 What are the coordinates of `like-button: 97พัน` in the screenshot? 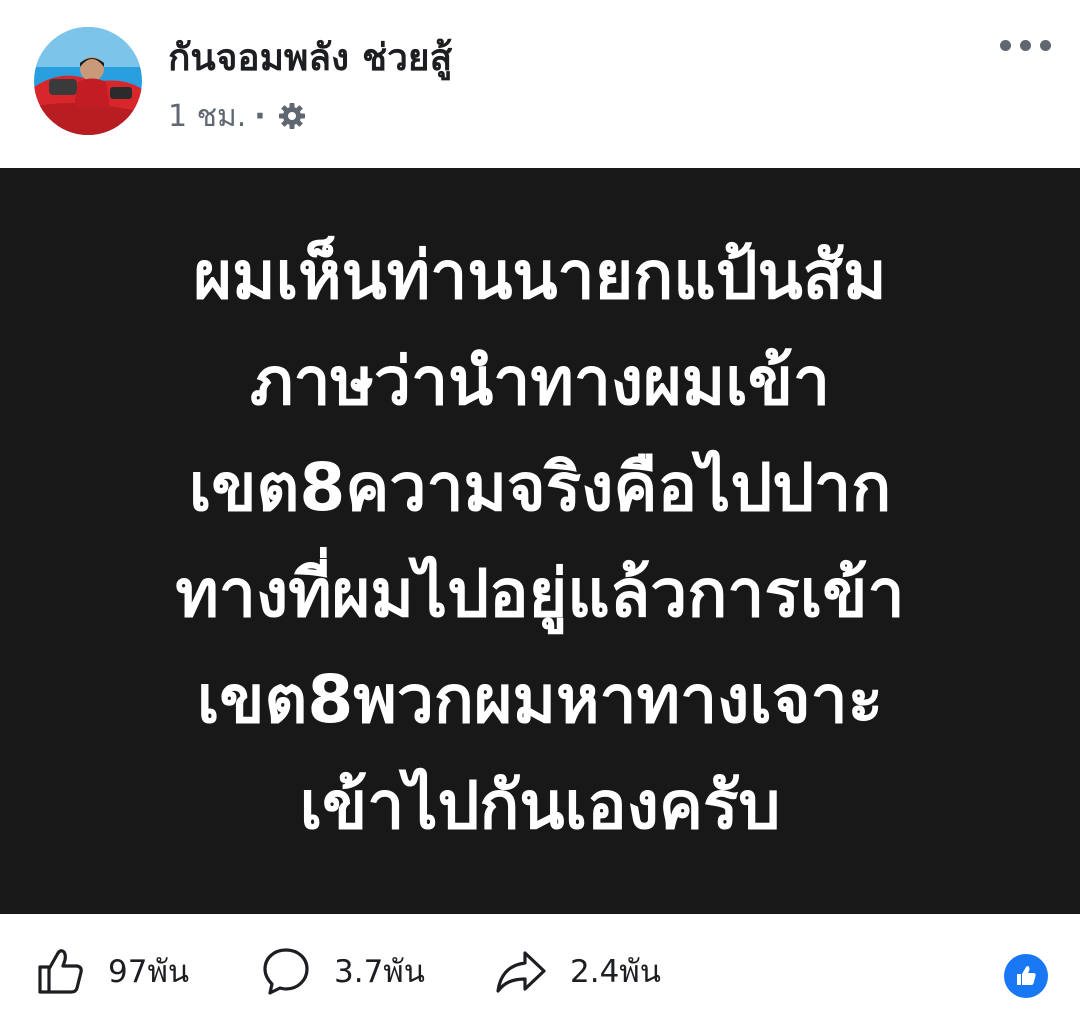 It's located at (111, 971).